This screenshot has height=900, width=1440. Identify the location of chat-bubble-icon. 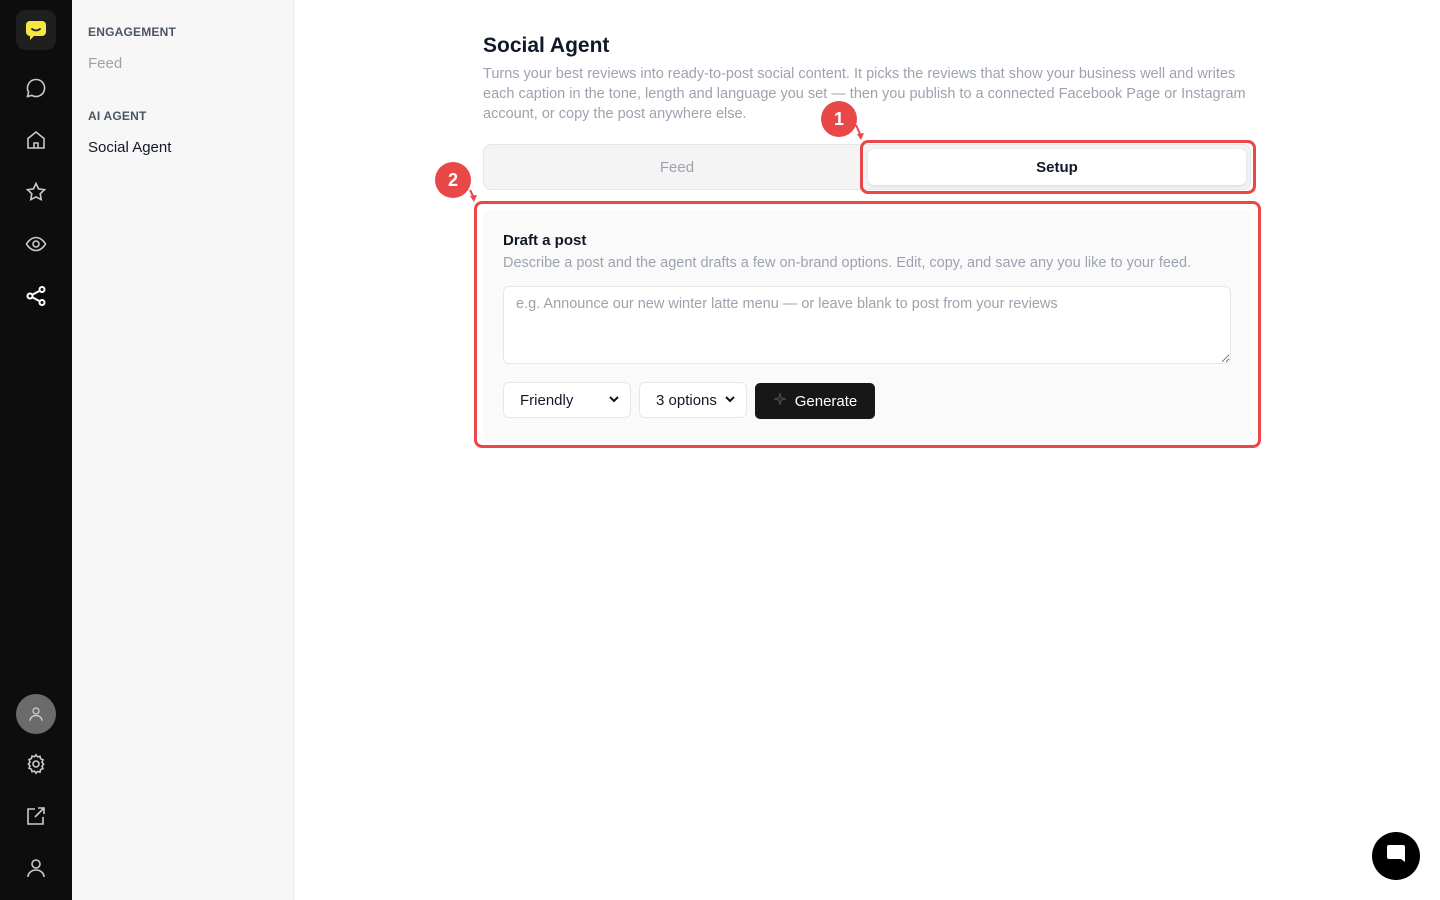
(1396, 856).